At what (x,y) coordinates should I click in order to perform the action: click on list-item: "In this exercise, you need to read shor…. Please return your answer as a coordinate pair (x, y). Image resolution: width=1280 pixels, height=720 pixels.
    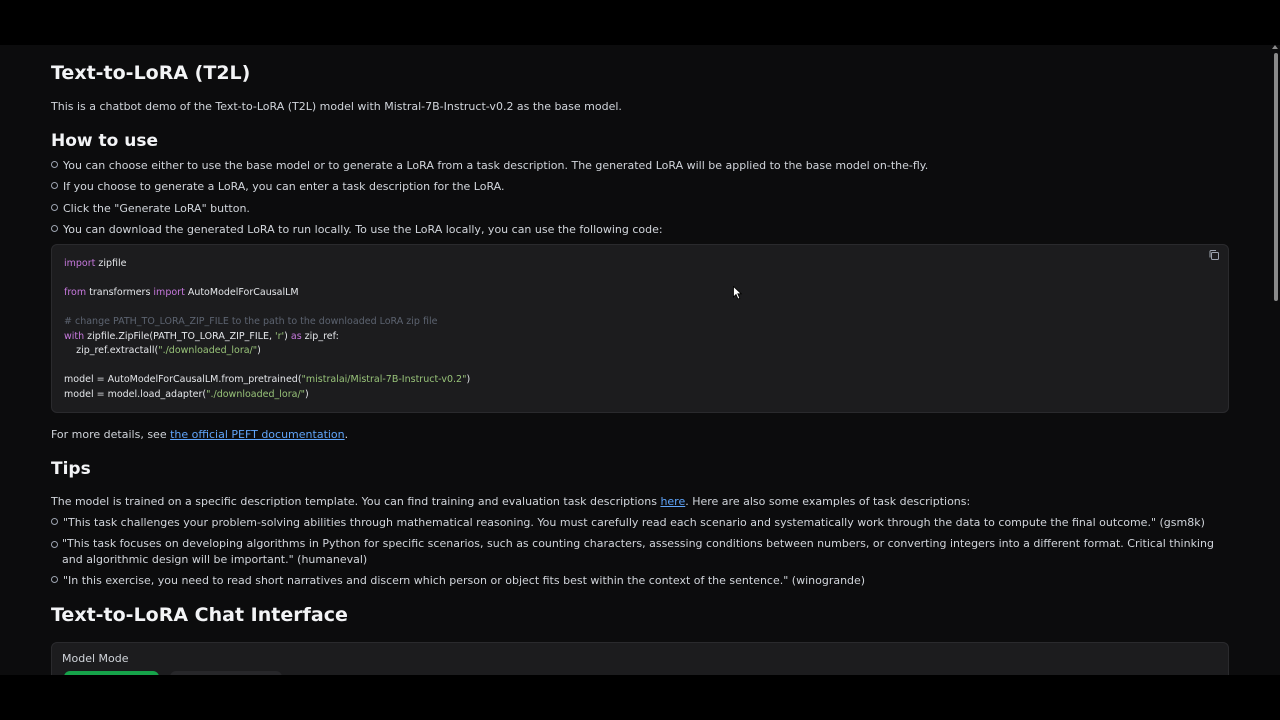
    Looking at the image, I should click on (458, 580).